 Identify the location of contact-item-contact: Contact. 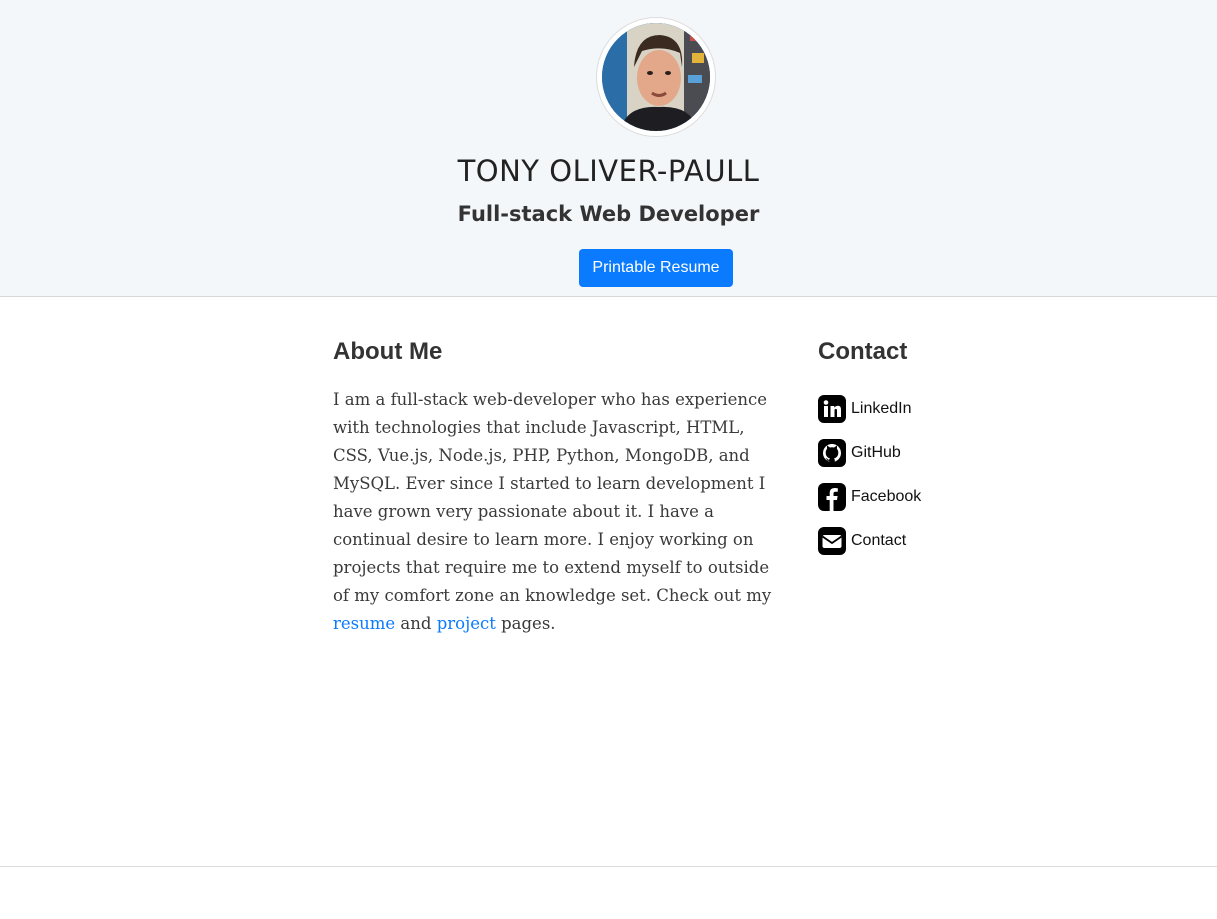
(869, 541).